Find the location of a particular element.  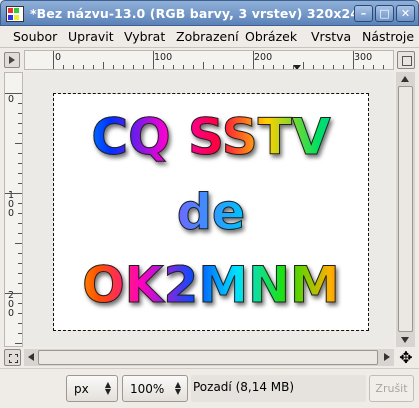

menu-nastroje: Nástroje is located at coordinates (388, 36).